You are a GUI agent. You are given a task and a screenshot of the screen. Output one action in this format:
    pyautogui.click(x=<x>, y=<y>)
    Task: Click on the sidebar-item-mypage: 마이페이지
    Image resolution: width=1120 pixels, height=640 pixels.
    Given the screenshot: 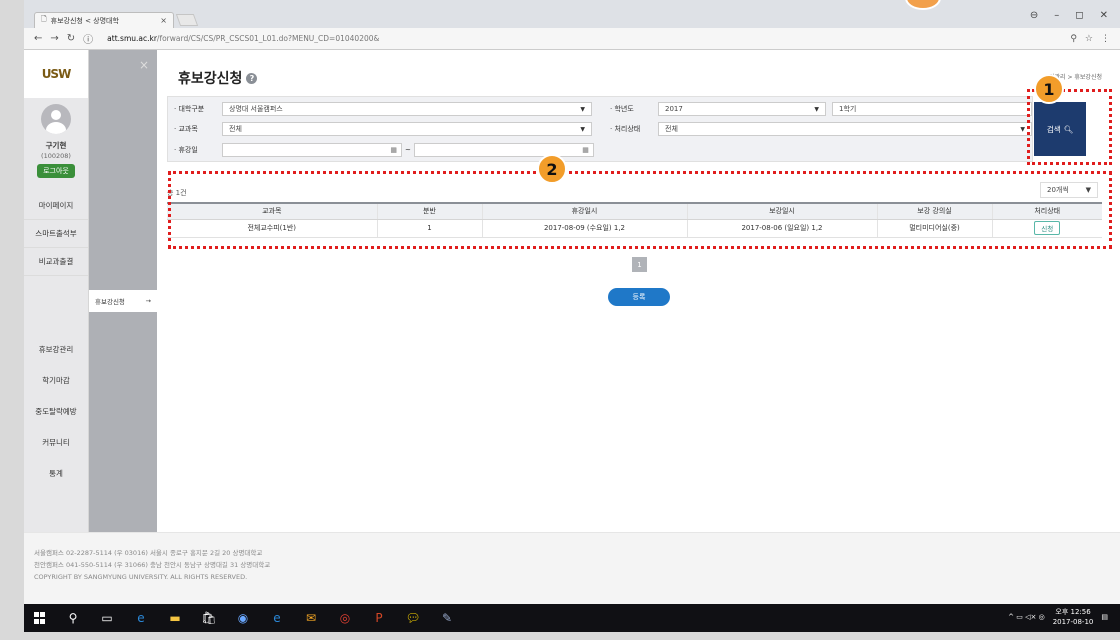 What is the action you would take?
    pyautogui.click(x=56, y=206)
    